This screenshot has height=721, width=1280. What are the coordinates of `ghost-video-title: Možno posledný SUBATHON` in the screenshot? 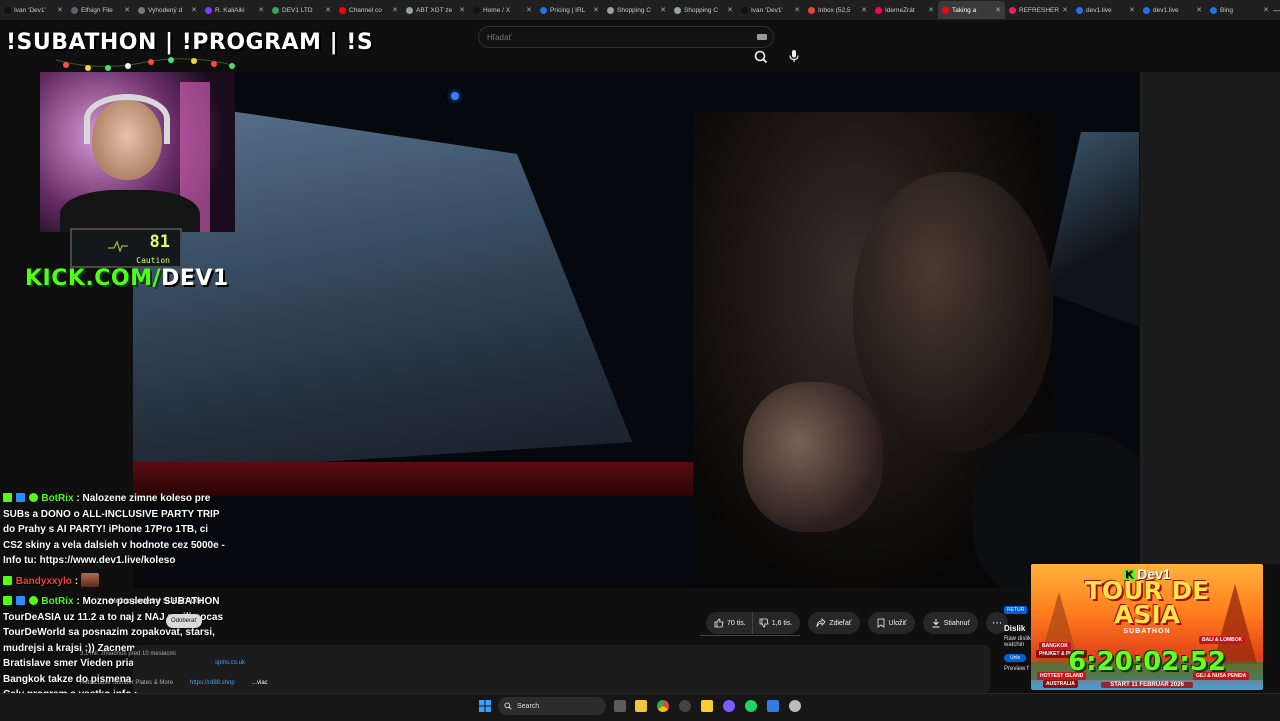 It's located at (156, 601).